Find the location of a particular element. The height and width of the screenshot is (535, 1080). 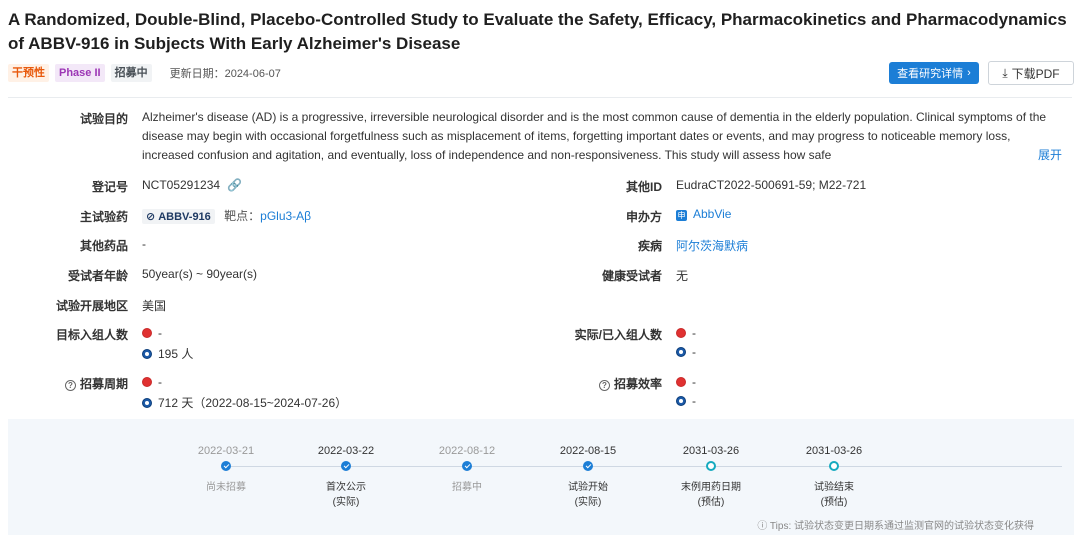

target-enroll-cn: - is located at coordinates (152, 333).